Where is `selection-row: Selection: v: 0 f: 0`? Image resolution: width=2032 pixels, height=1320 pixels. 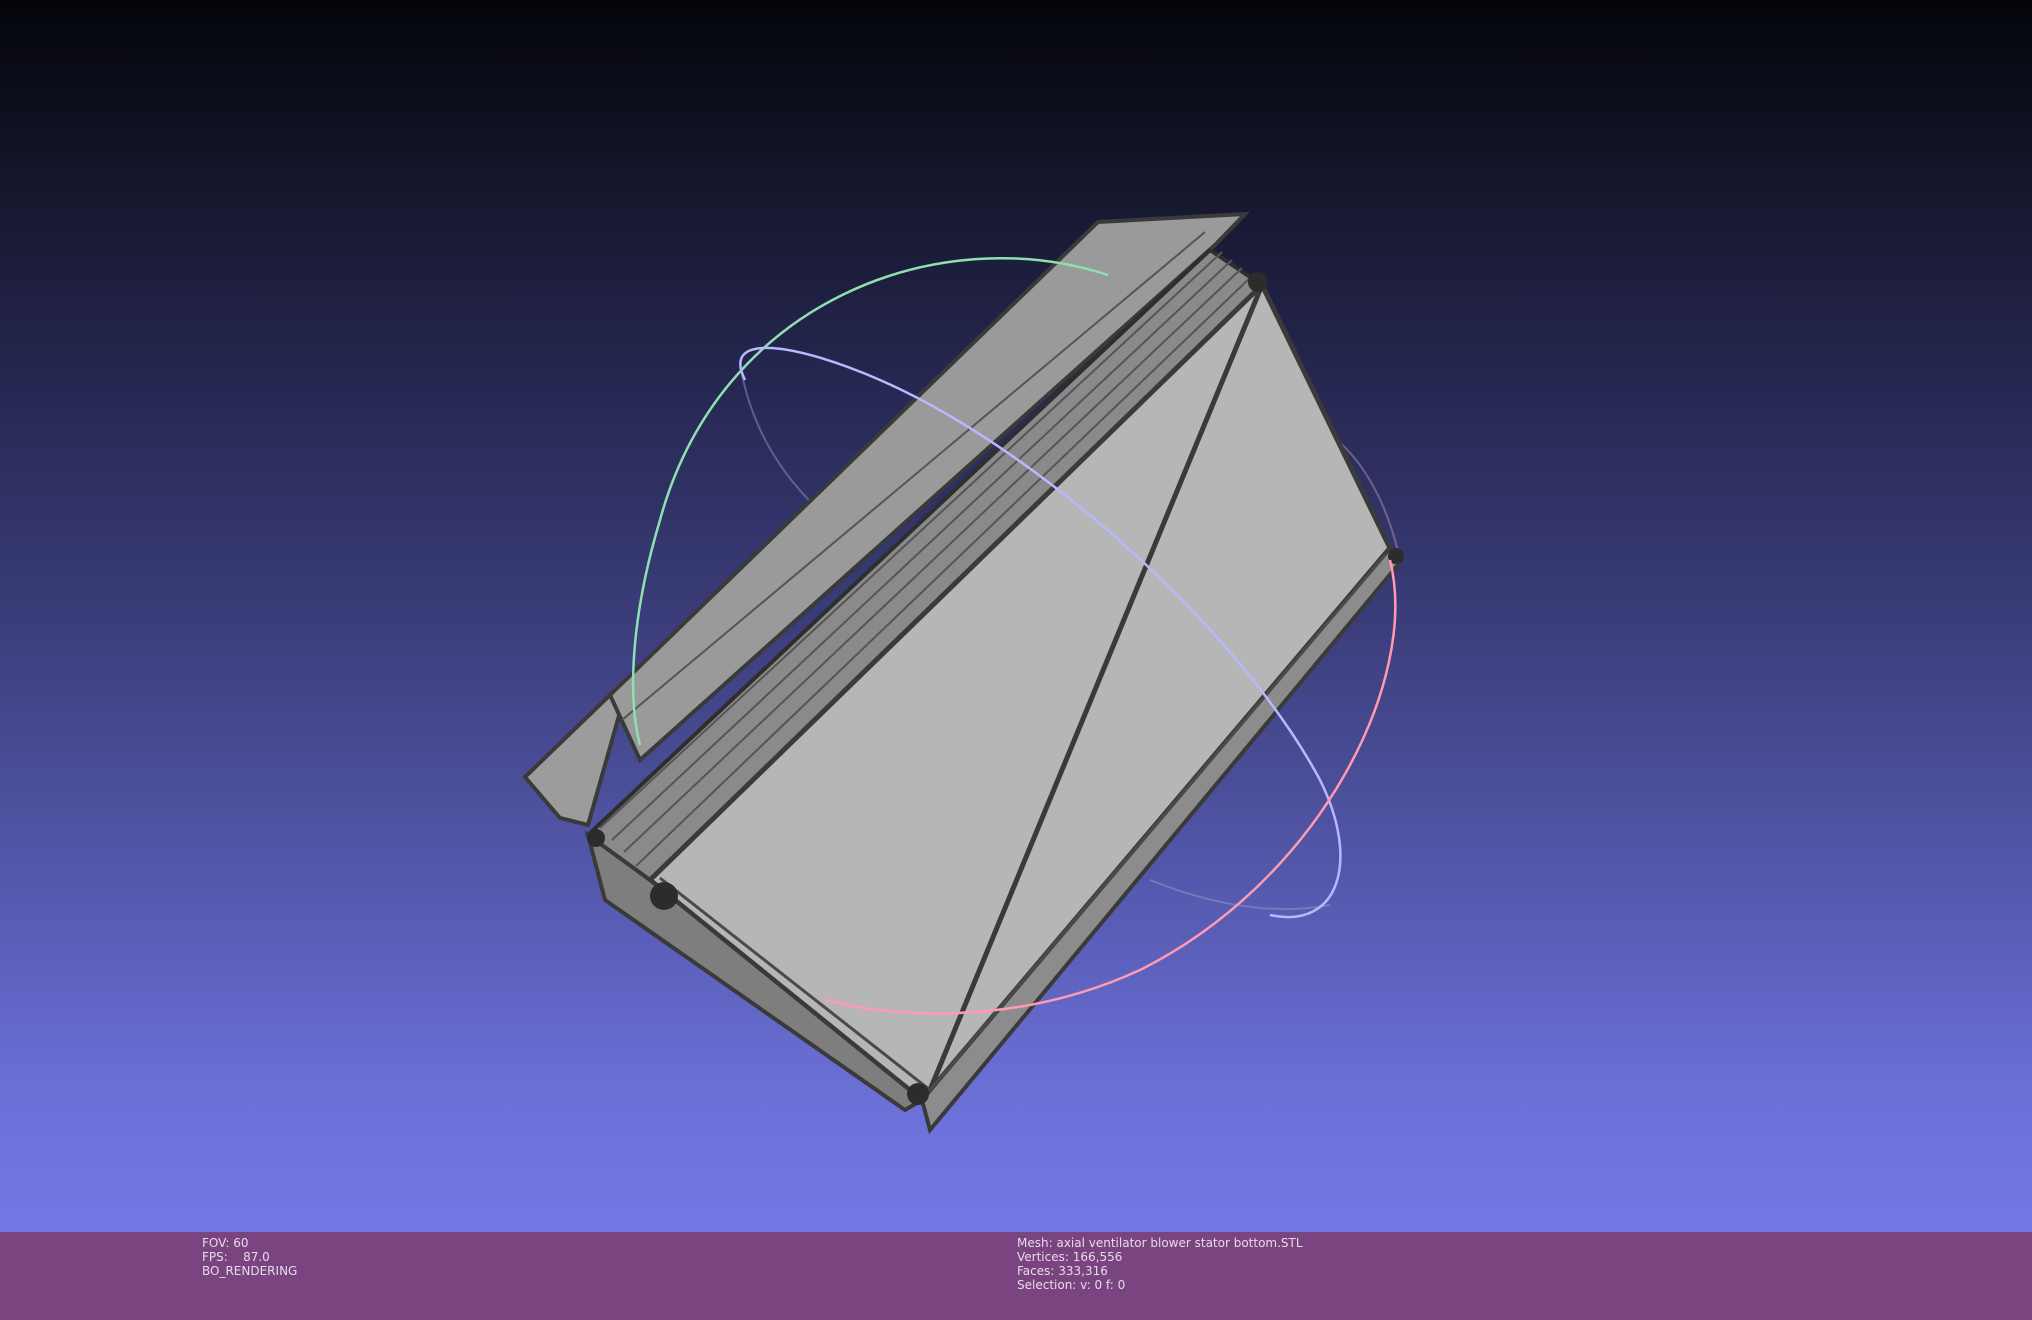
selection-row: Selection: v: 0 f: 0 is located at coordinates (1160, 1285).